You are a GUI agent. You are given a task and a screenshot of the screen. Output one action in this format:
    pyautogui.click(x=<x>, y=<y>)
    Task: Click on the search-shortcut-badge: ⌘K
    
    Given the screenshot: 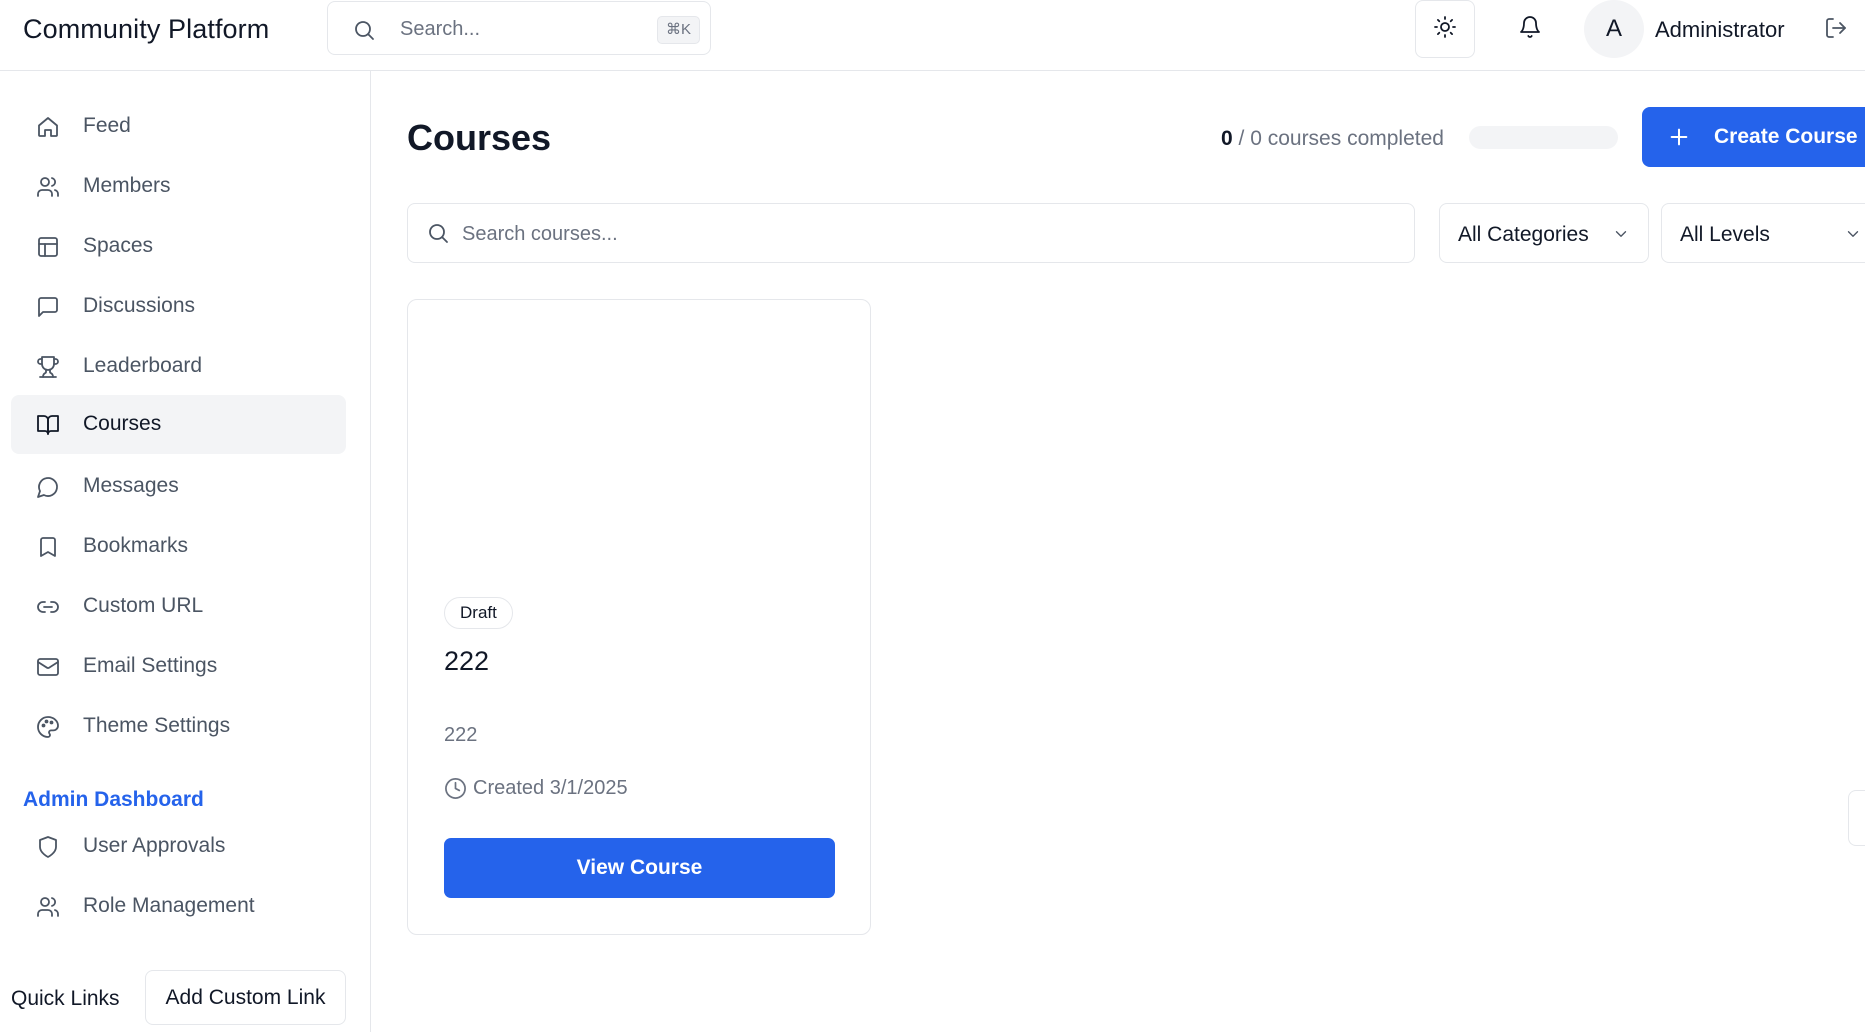 What is the action you would take?
    pyautogui.click(x=678, y=30)
    